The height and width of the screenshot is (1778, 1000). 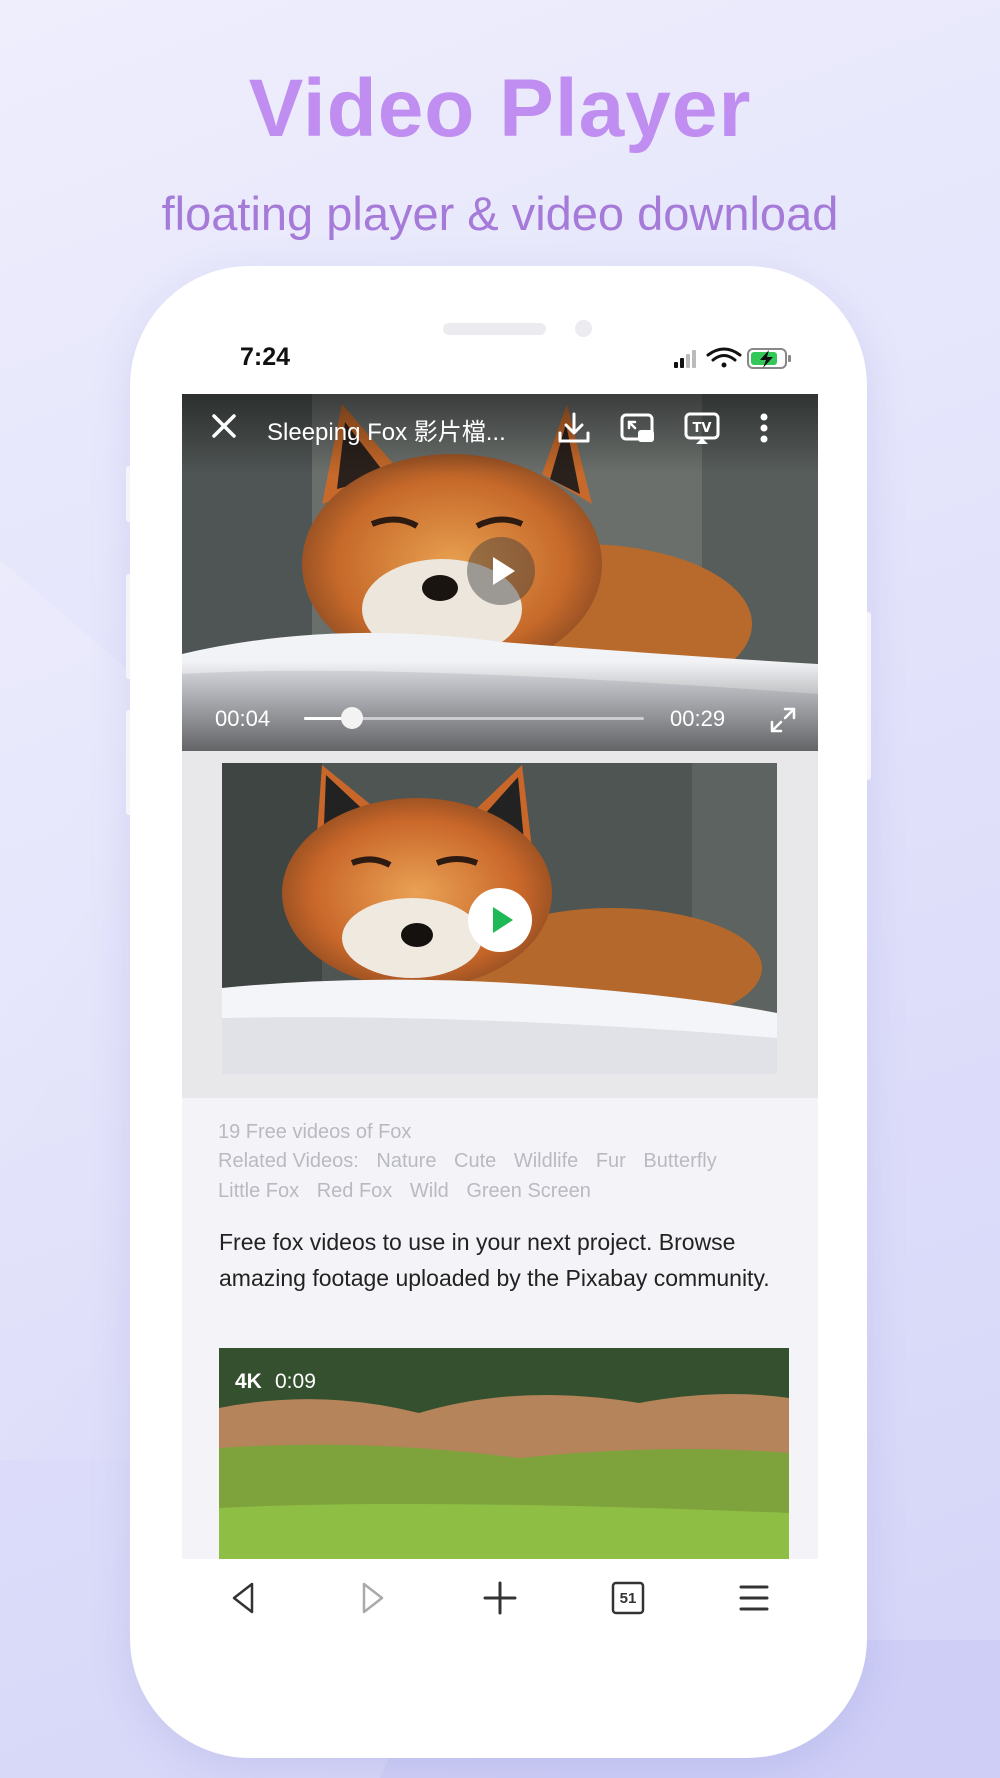 I want to click on tv-cast-icon: TV, so click(x=702, y=428).